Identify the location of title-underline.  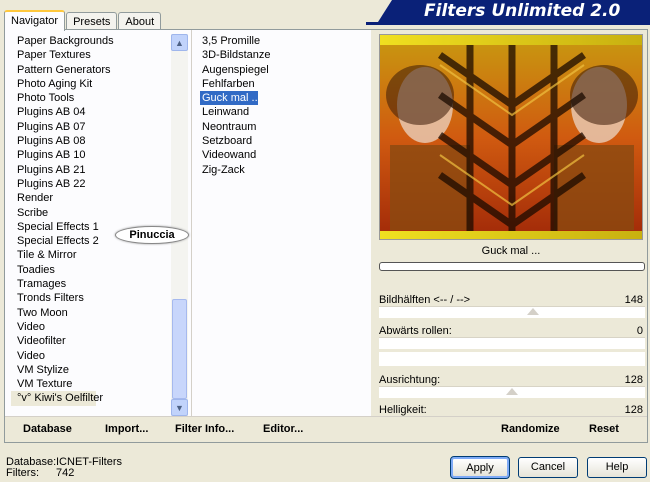
(508, 23).